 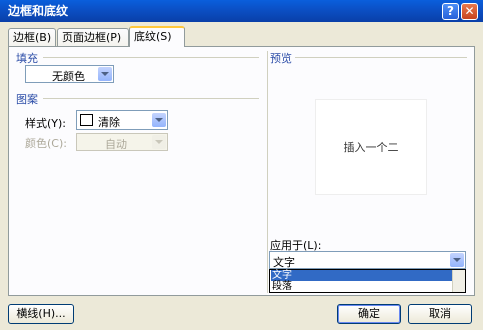 I want to click on title-bar: 边框和底纹 ? ✕, so click(x=241, y=11).